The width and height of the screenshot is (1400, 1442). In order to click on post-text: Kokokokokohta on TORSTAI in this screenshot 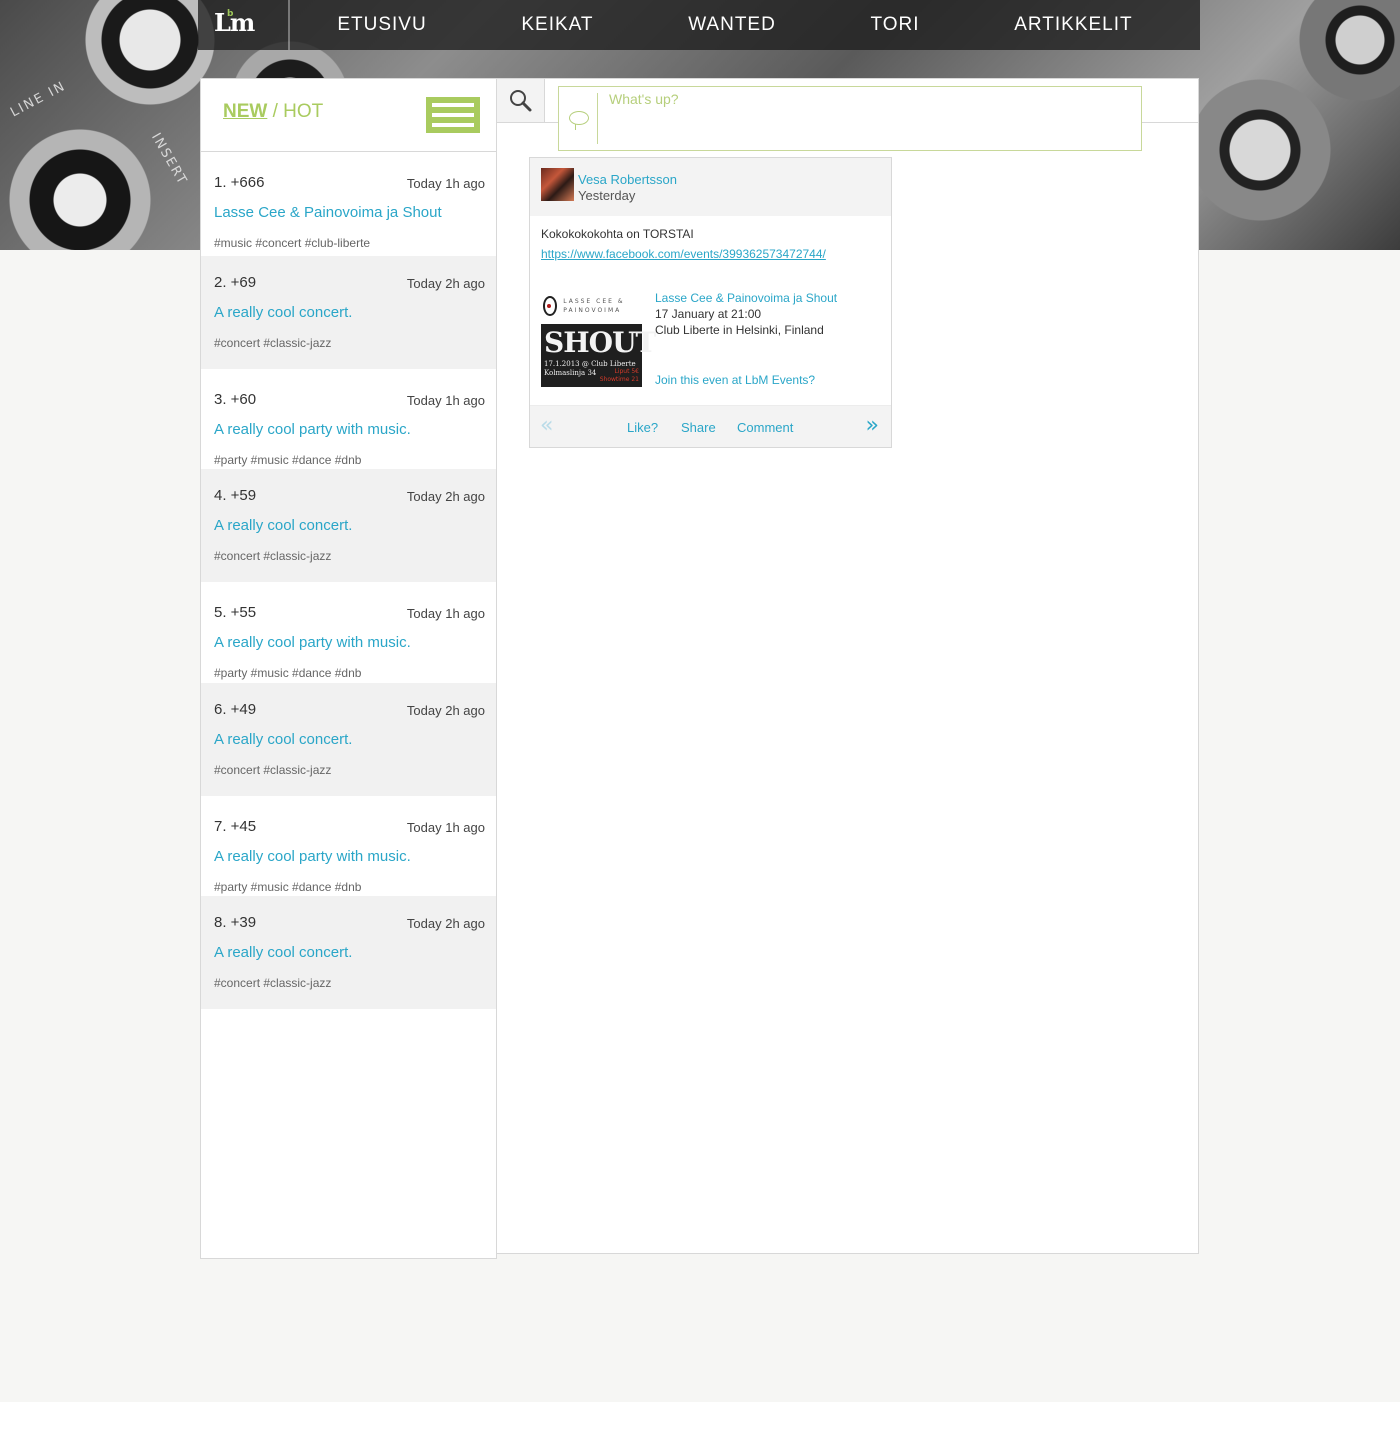, I will do `click(617, 234)`.